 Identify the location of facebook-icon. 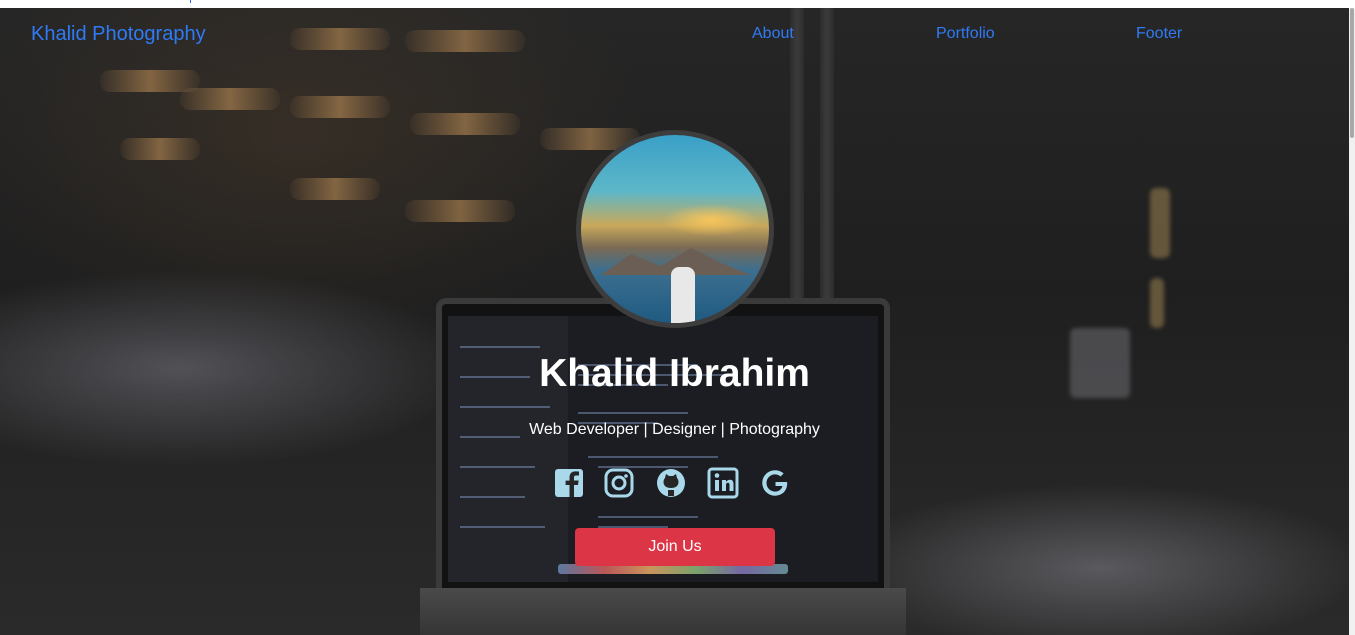
(569, 483).